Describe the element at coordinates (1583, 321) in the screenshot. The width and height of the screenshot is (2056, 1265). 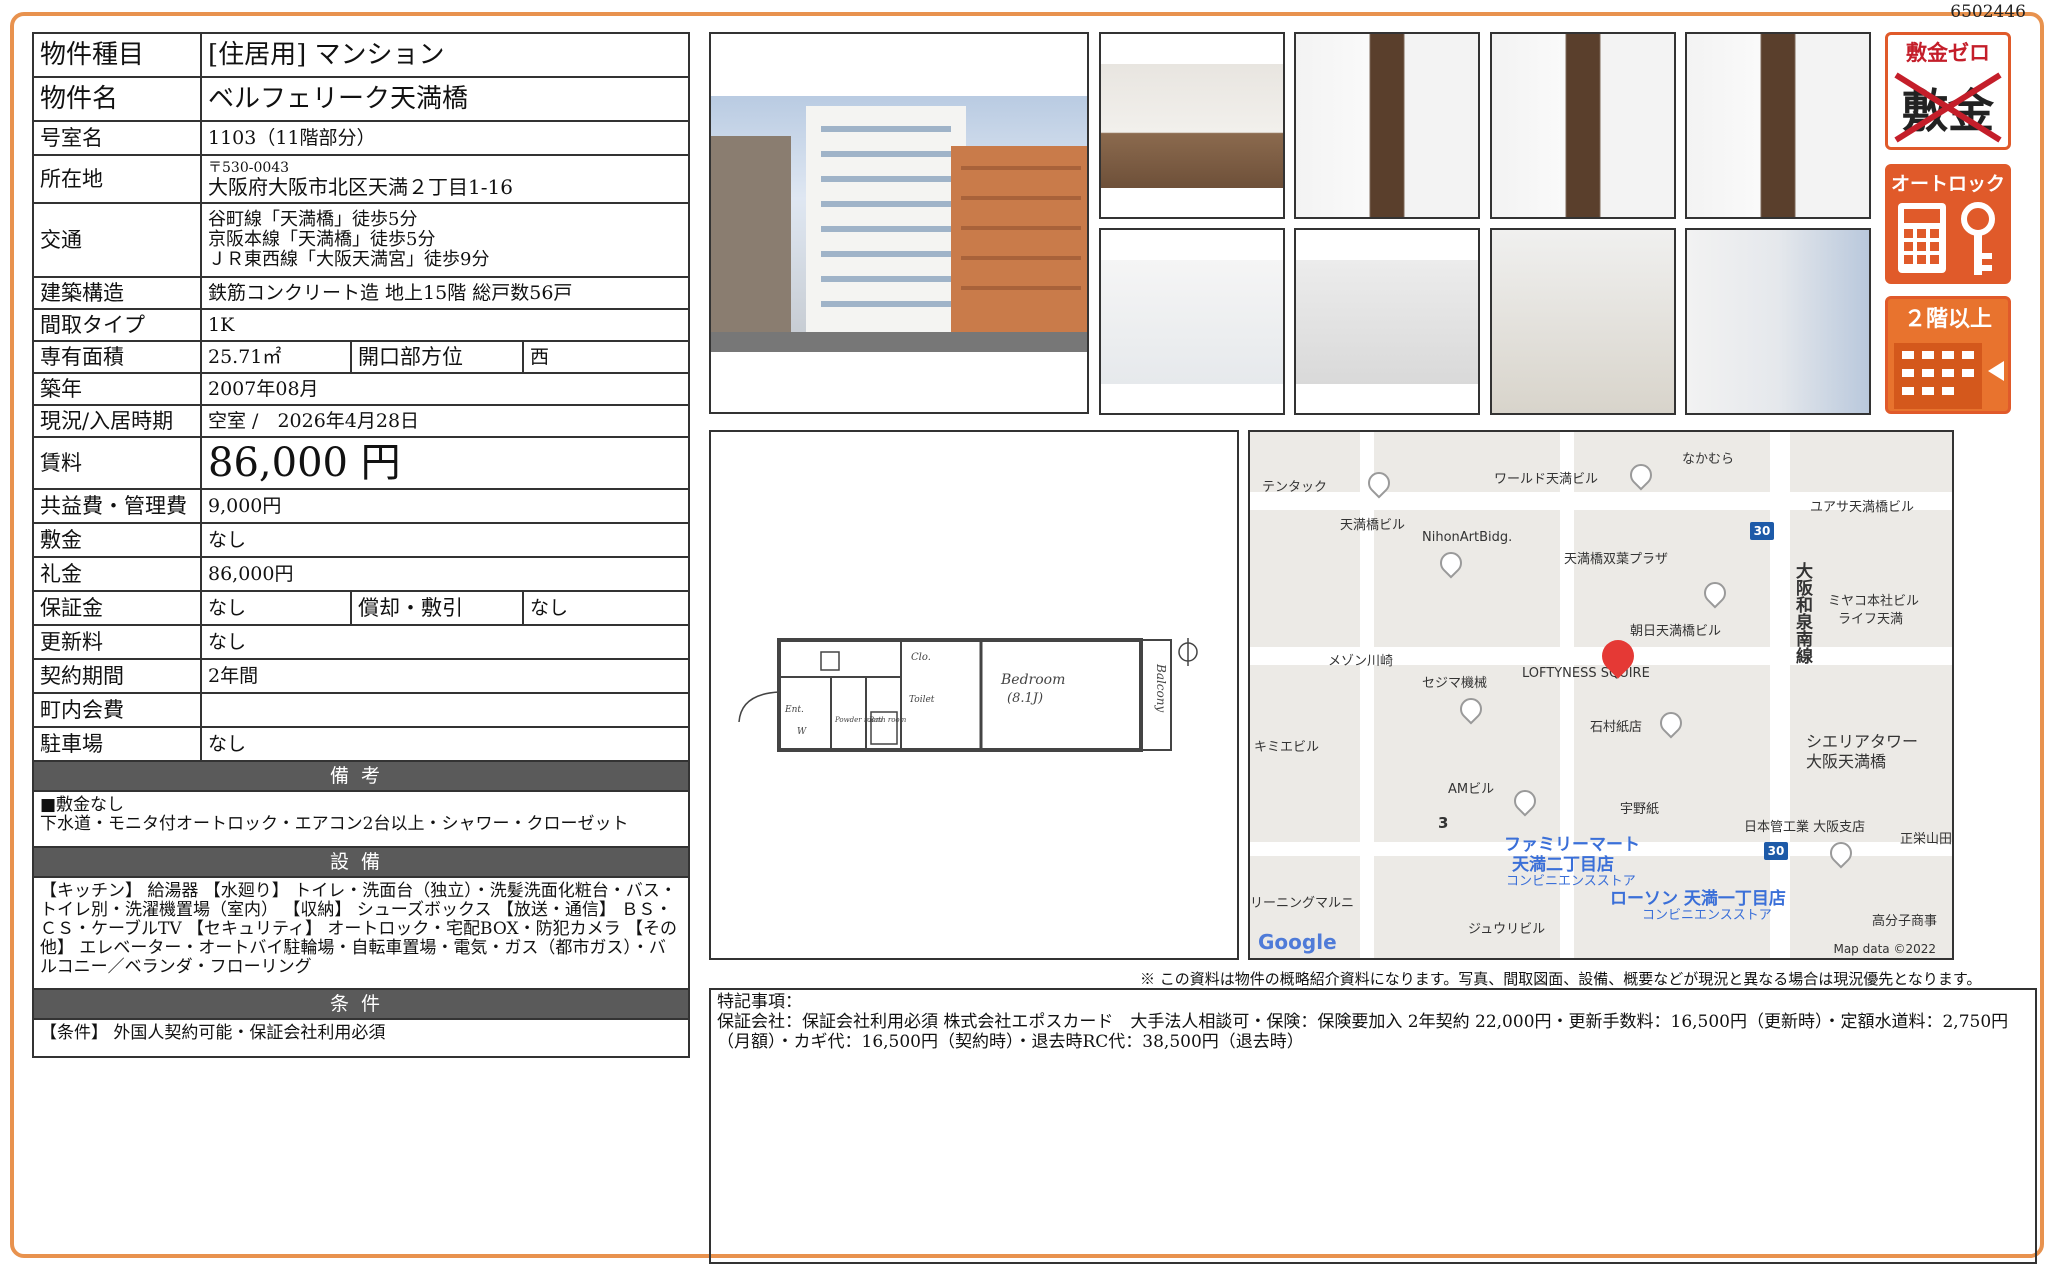
I see `washroom-photo` at that location.